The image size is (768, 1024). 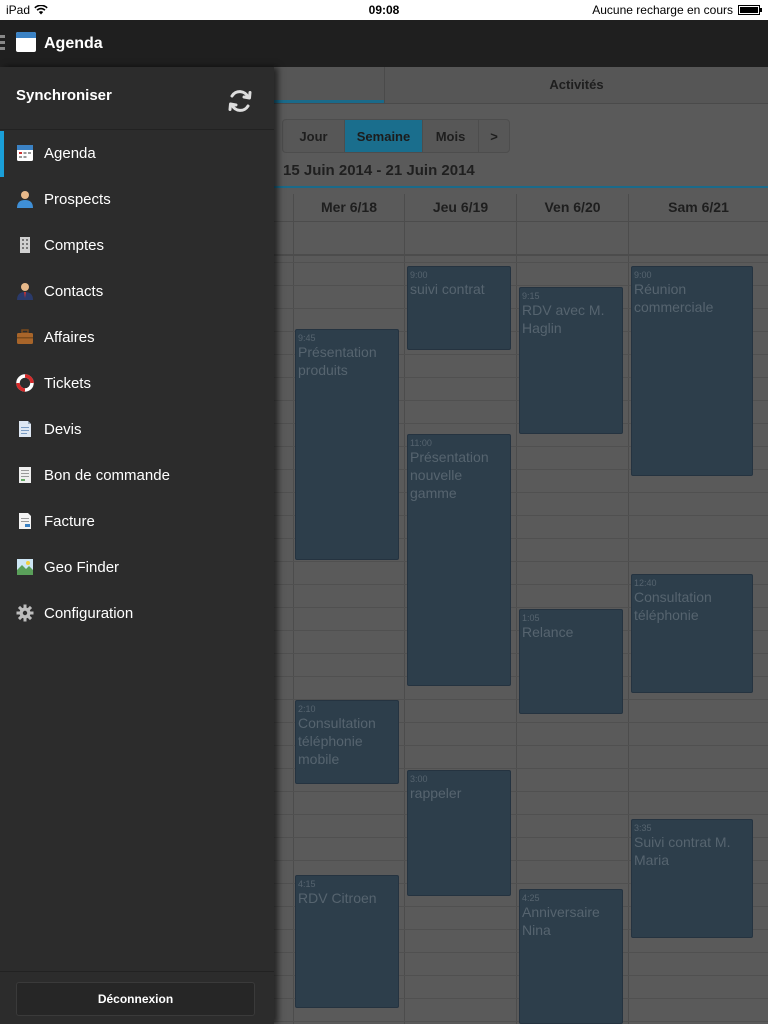 I want to click on sync-title: Synchroniser, so click(x=64, y=95).